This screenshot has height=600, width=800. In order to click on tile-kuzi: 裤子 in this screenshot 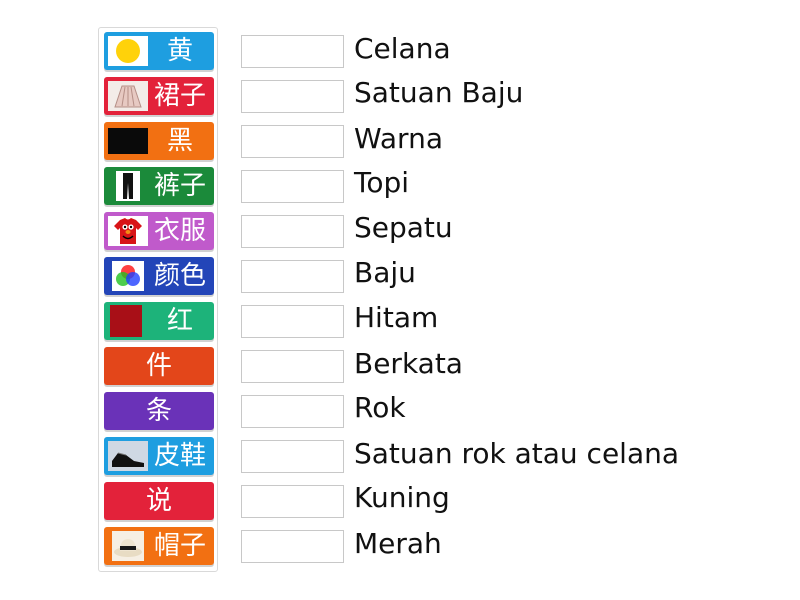, I will do `click(159, 186)`.